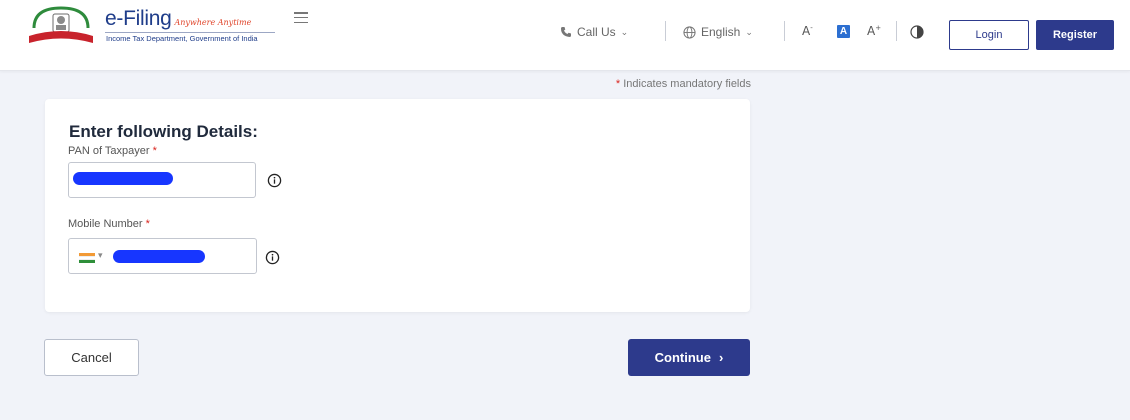 The height and width of the screenshot is (420, 1130). Describe the element at coordinates (878, 28) in the screenshot. I see `increase-font-sign: +` at that location.